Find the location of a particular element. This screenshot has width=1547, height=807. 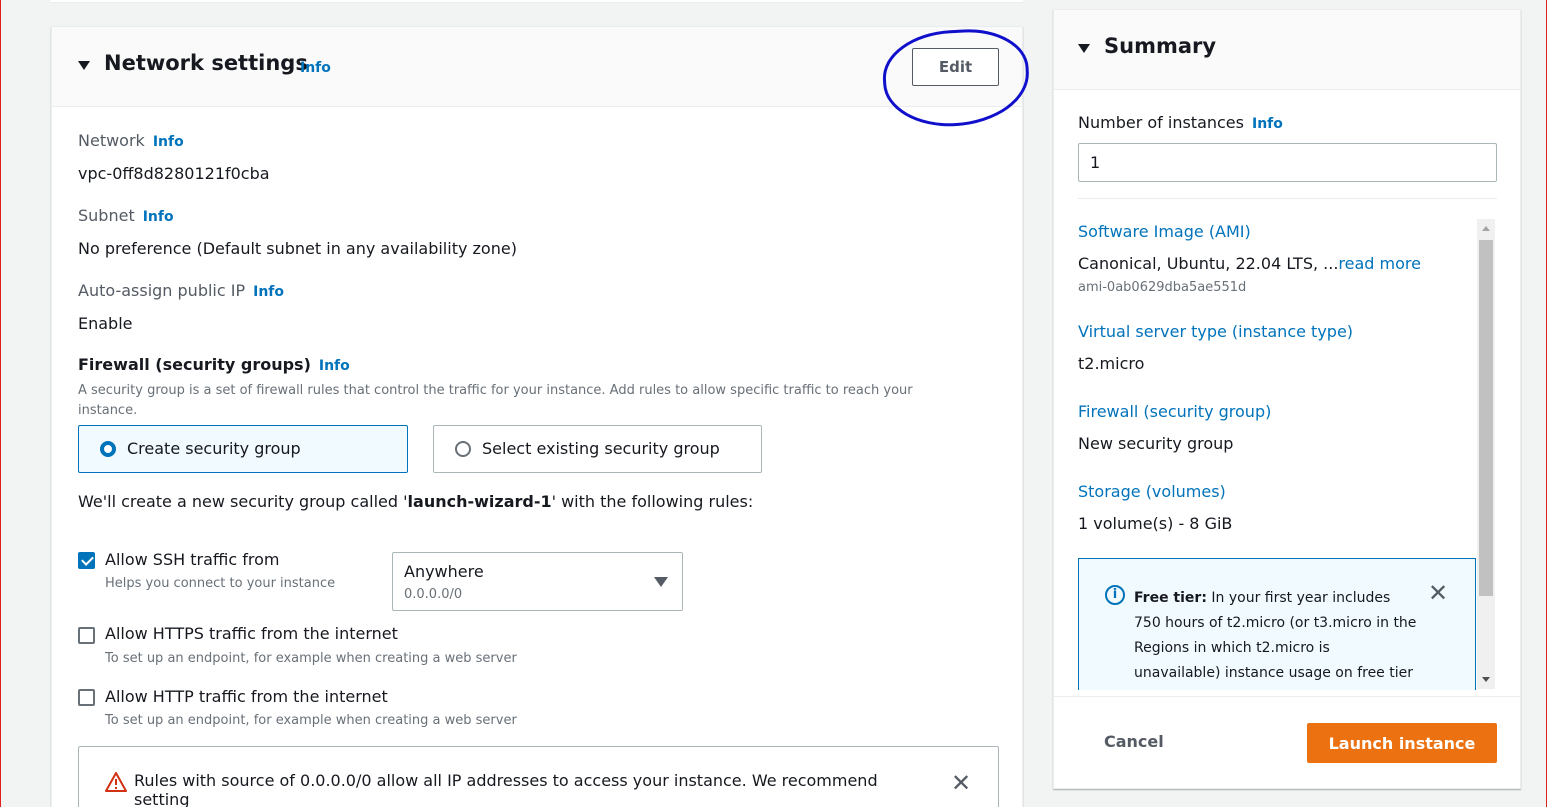

public-ip-label: Auto-assign public IP Info is located at coordinates (181, 290).